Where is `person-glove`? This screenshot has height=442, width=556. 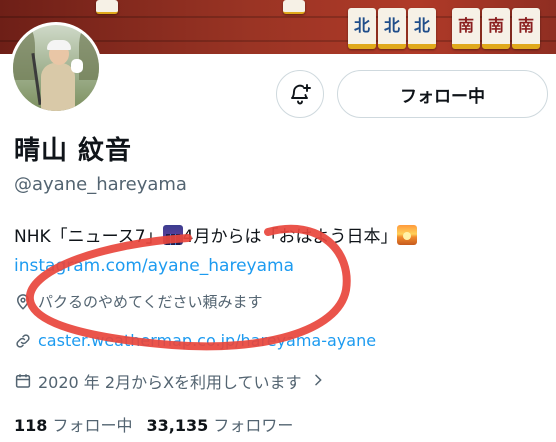 person-glove is located at coordinates (77, 66).